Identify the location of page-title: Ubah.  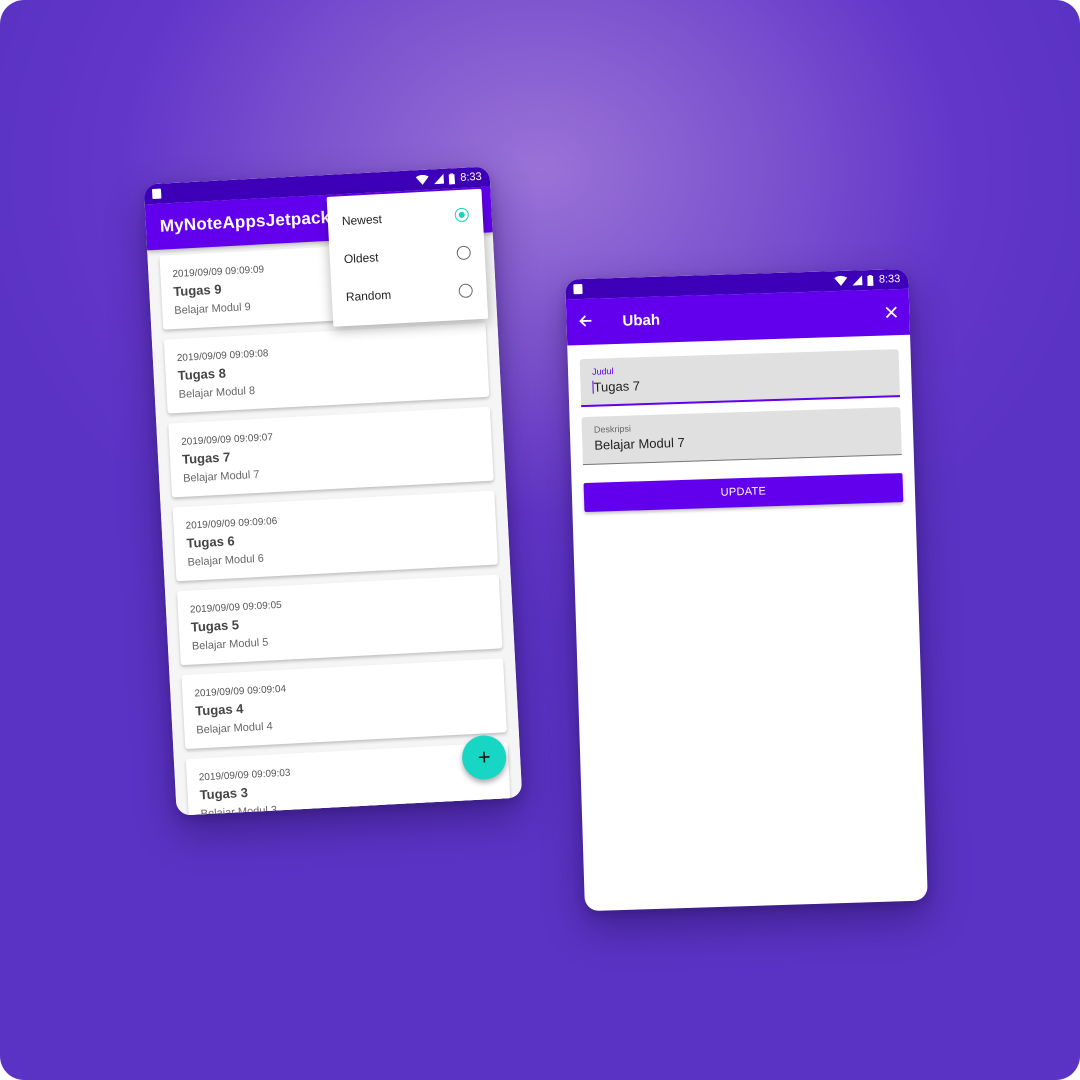
(641, 320).